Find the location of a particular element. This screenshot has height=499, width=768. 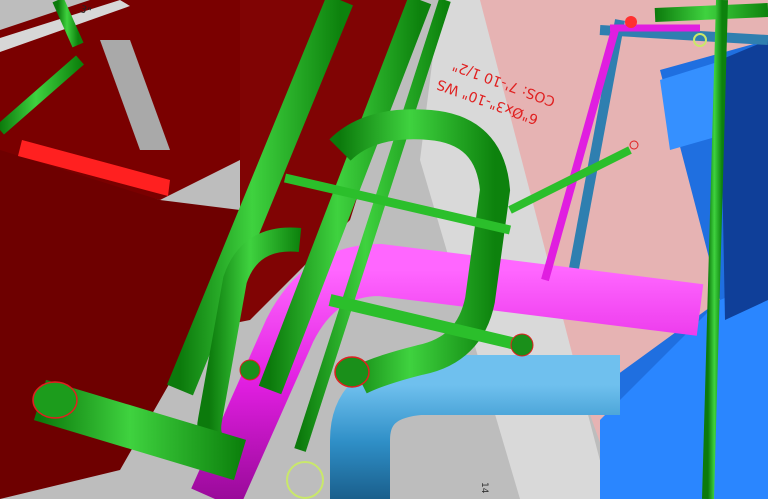

pipe-end-bottom-left is located at coordinates (55, 400).